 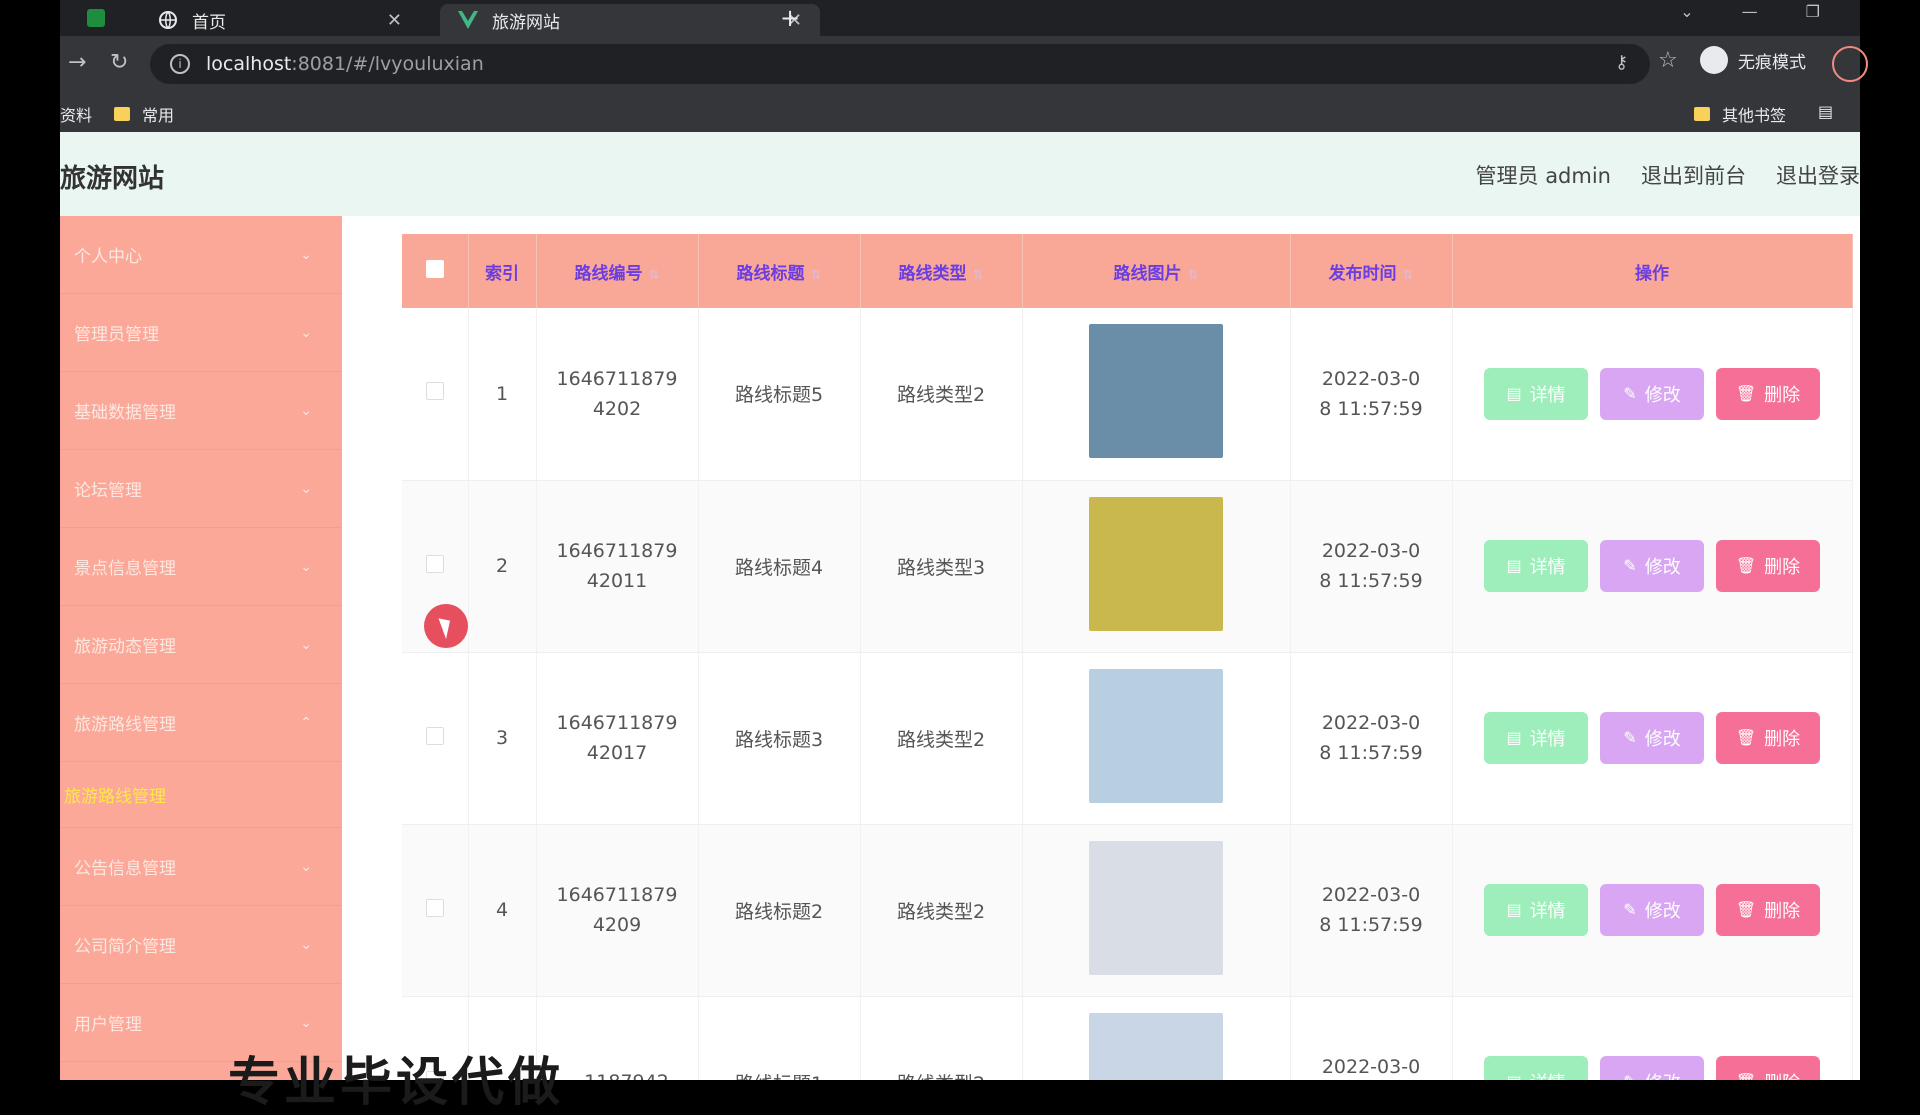 I want to click on site-title: 旅游网站, so click(x=112, y=179).